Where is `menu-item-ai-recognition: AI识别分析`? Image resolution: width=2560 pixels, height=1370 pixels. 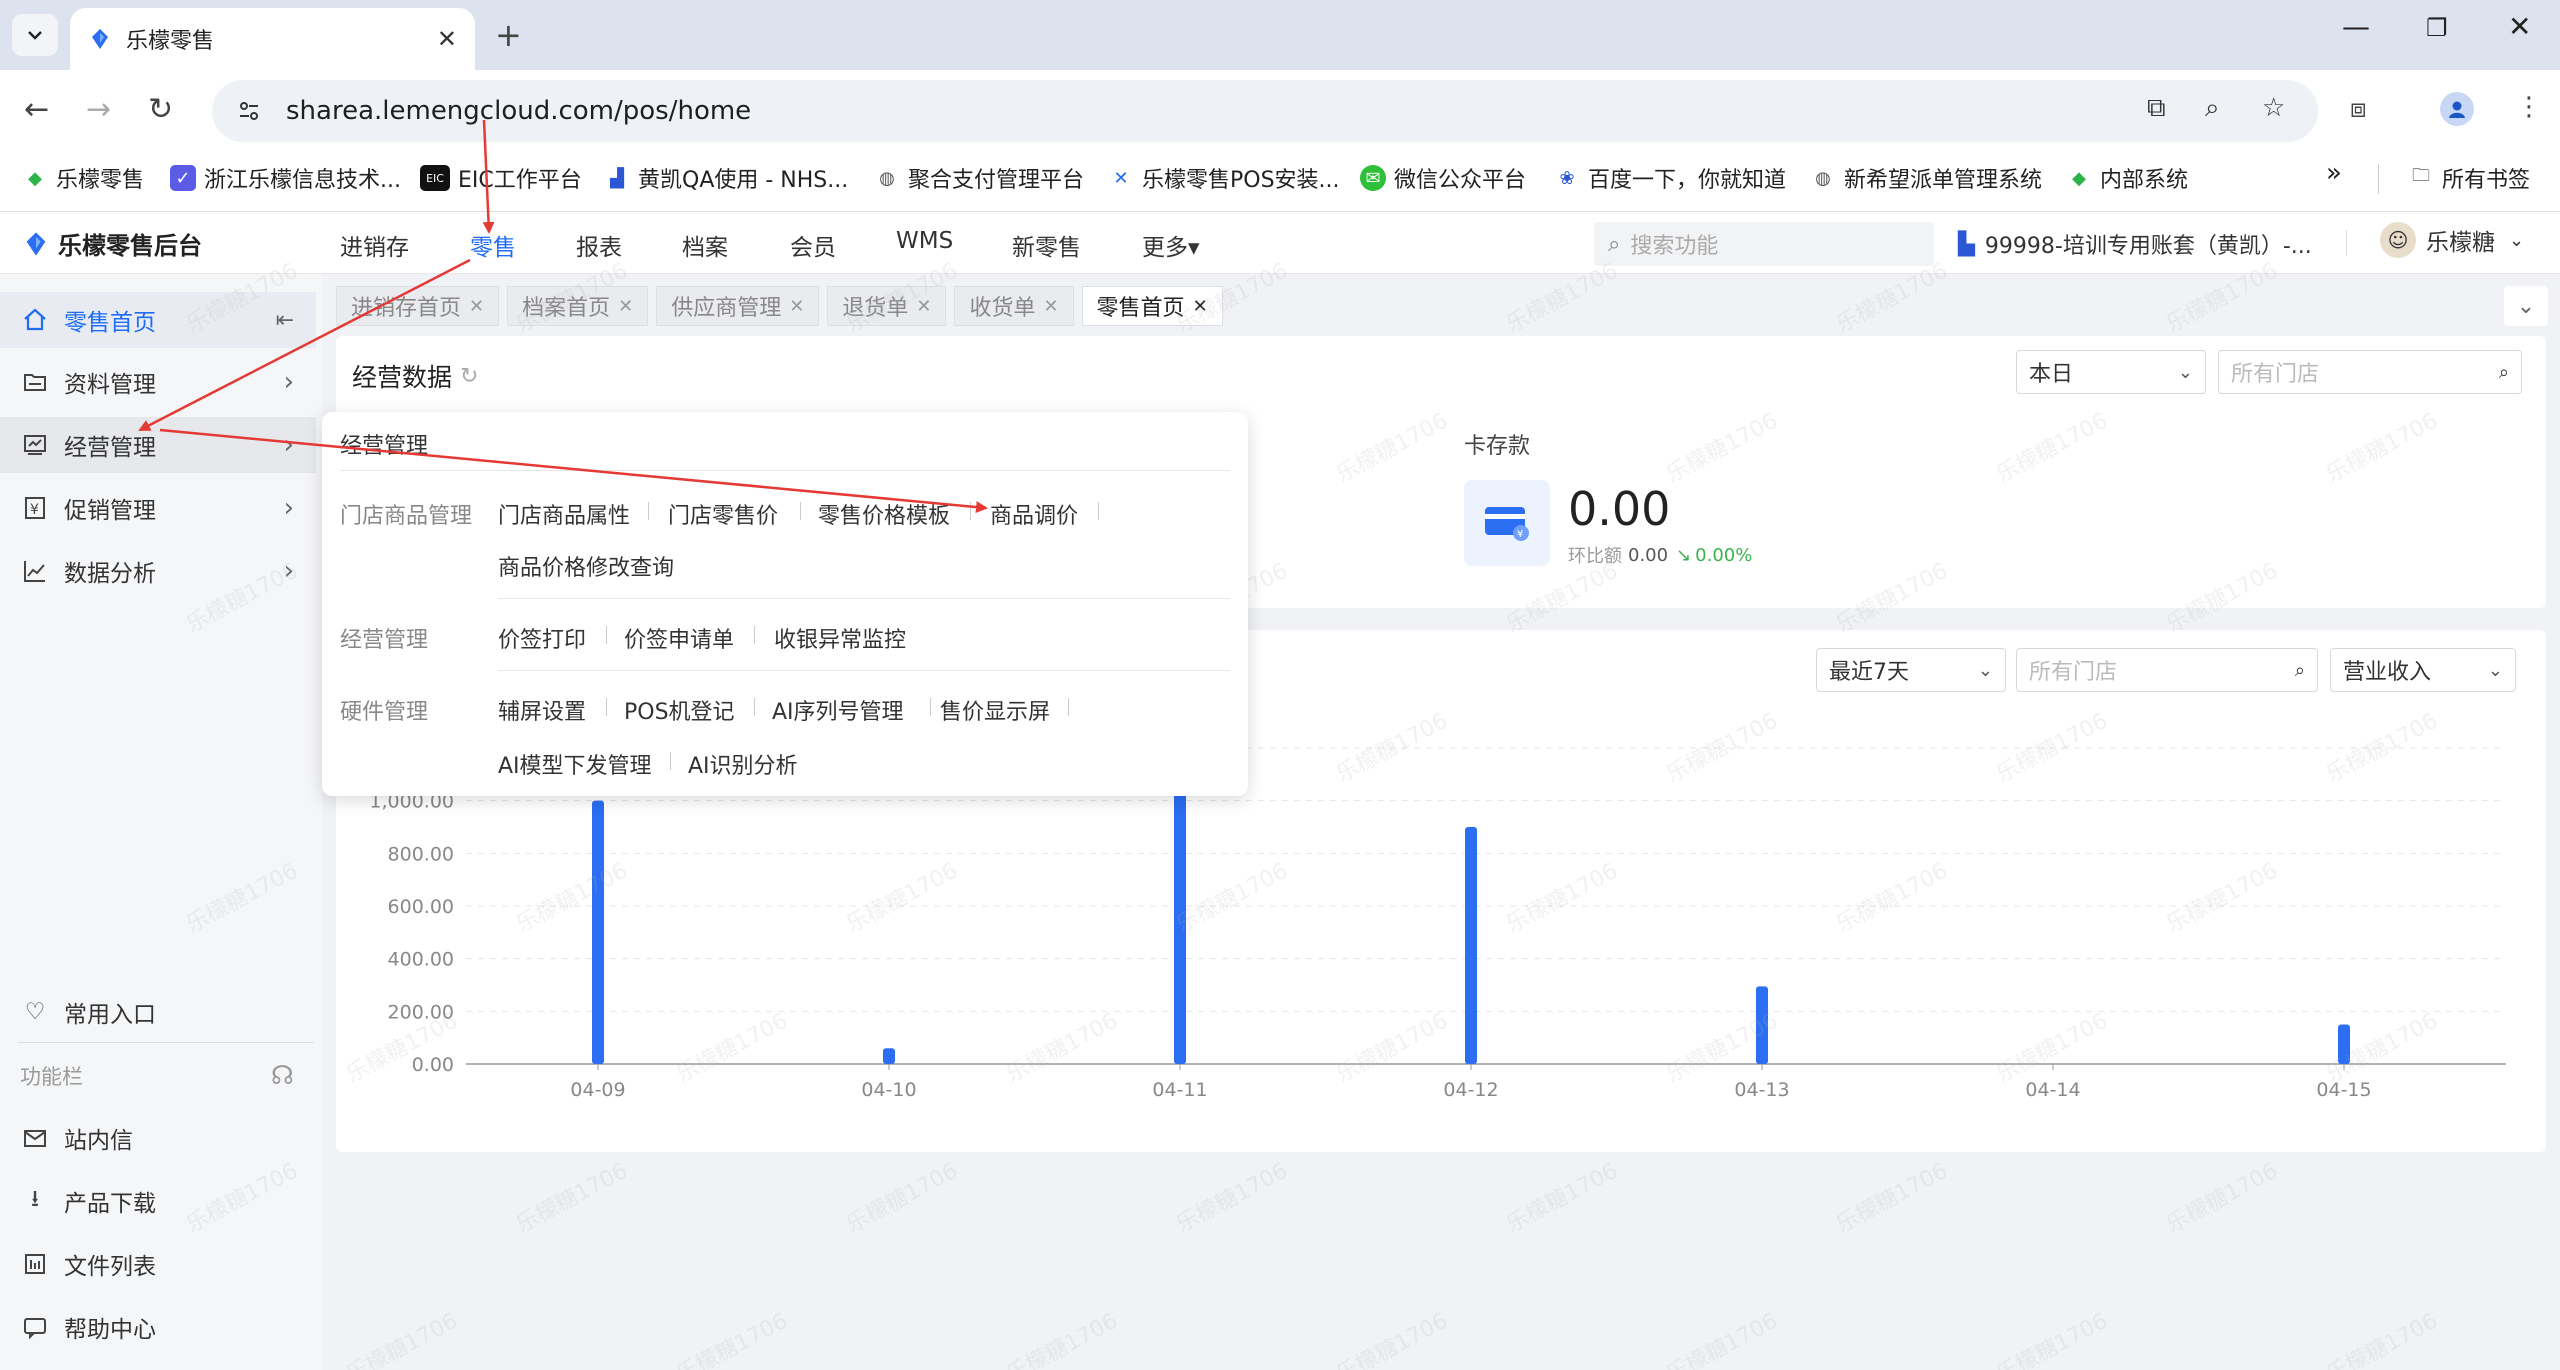
menu-item-ai-recognition: AI识别分析 is located at coordinates (743, 764).